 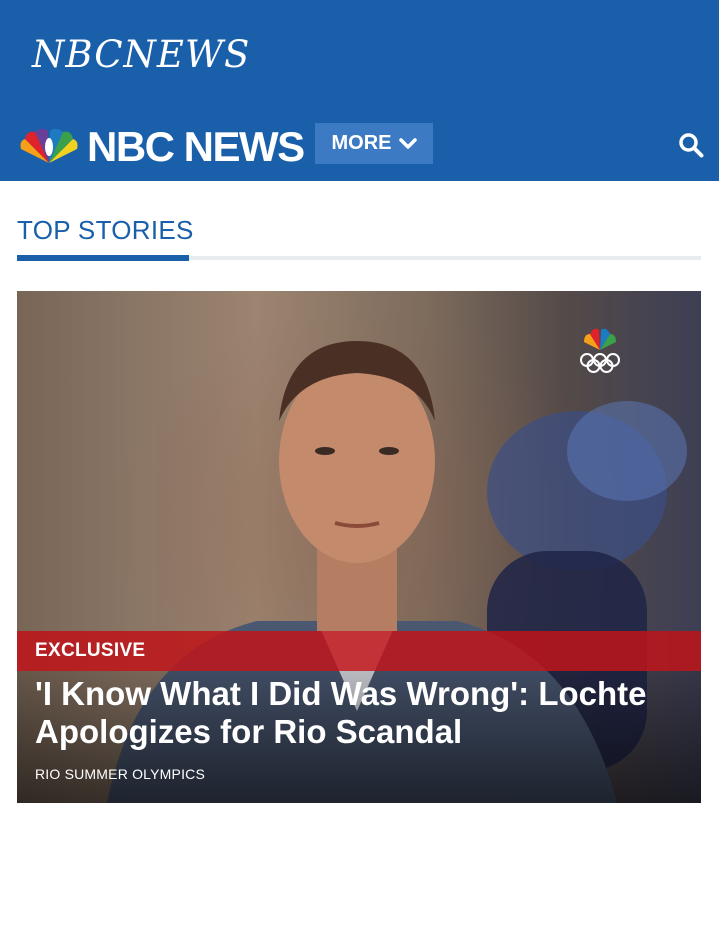 What do you see at coordinates (120, 774) in the screenshot?
I see `story-category-link: RIO SUMMER OLYMPICS` at bounding box center [120, 774].